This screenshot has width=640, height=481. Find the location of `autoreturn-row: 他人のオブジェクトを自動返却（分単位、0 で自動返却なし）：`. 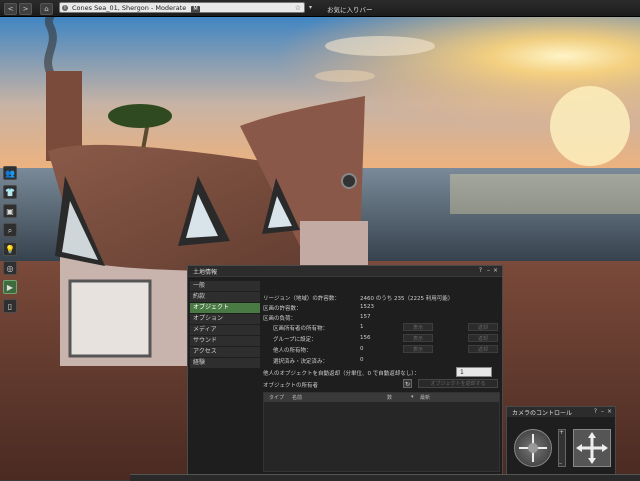

autoreturn-row: 他人のオブジェクトを自動返却（分単位、0 で自動返却なし）： is located at coordinates (341, 373).